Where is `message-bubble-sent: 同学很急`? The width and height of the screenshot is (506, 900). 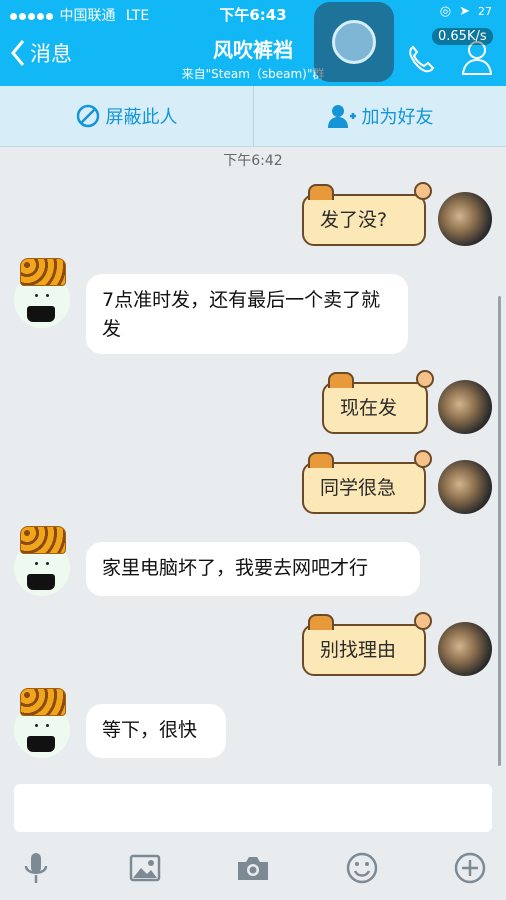
message-bubble-sent: 同学很急 is located at coordinates (367, 482).